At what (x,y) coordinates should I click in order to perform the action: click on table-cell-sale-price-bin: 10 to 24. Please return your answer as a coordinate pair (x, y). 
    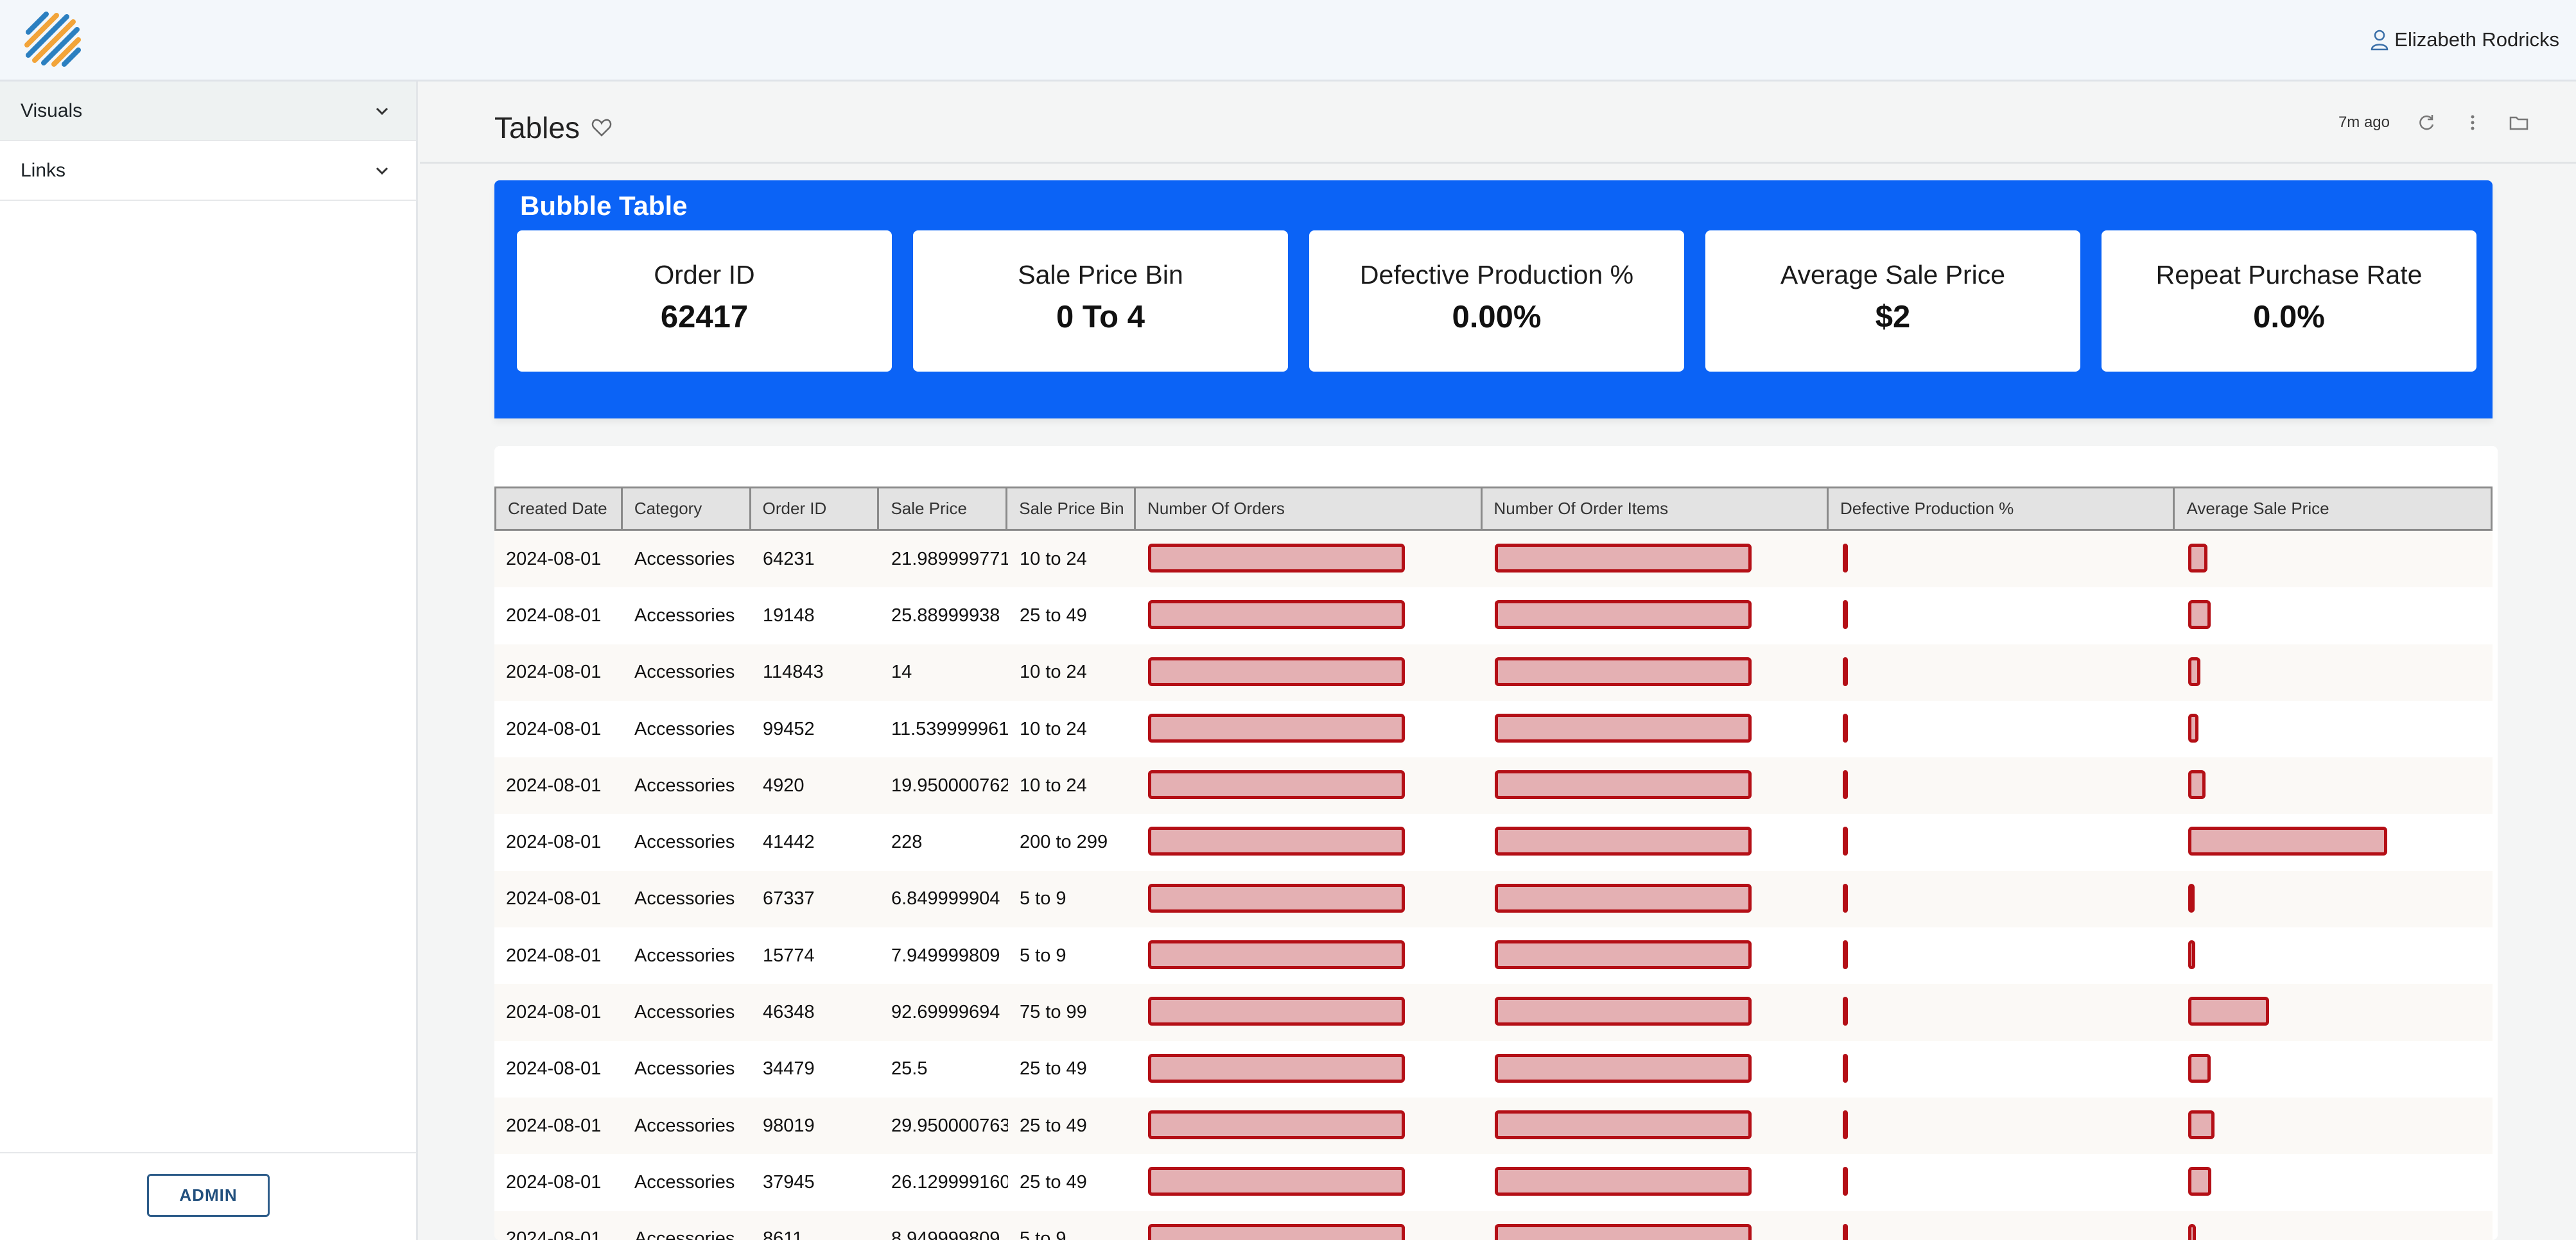
    Looking at the image, I should click on (1053, 786).